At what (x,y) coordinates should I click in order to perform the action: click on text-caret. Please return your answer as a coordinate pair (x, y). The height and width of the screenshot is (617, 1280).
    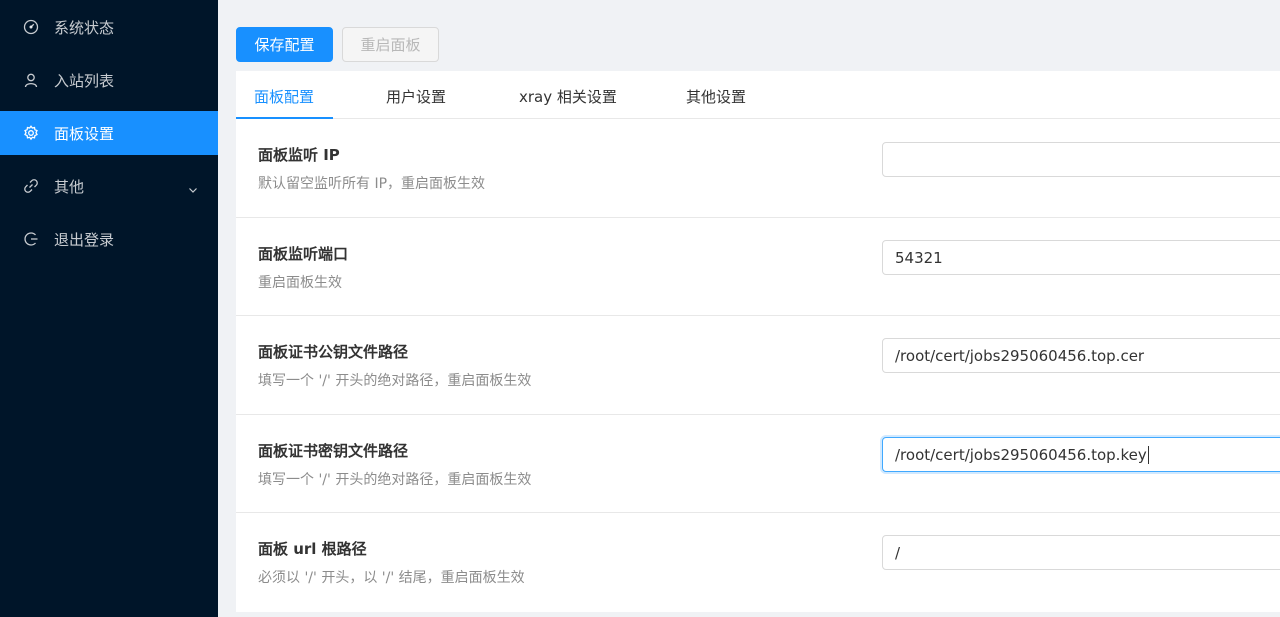
    Looking at the image, I should click on (1148, 454).